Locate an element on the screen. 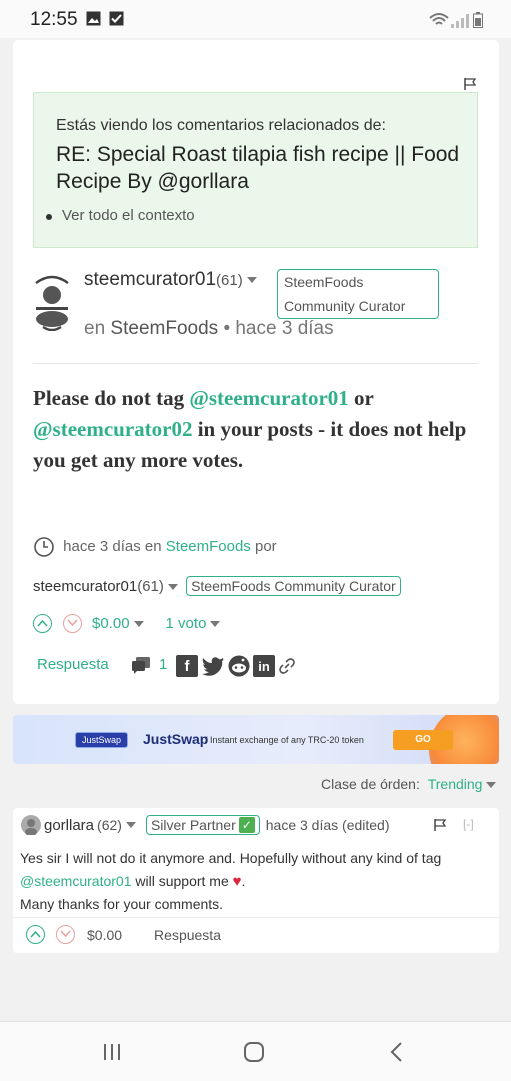 The width and height of the screenshot is (511, 1081). post-time: • hace 3 días is located at coordinates (278, 328).